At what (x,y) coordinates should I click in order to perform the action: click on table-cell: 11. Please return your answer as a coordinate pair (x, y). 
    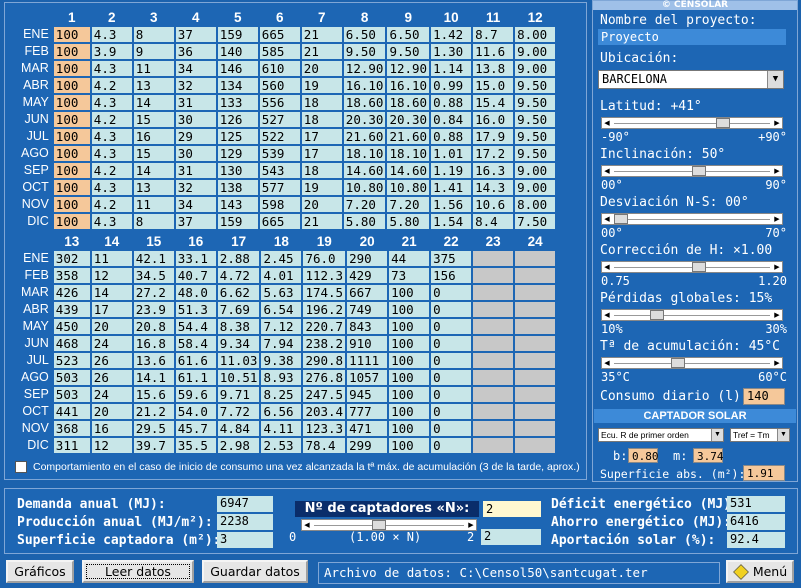
    Looking at the image, I should click on (153, 68).